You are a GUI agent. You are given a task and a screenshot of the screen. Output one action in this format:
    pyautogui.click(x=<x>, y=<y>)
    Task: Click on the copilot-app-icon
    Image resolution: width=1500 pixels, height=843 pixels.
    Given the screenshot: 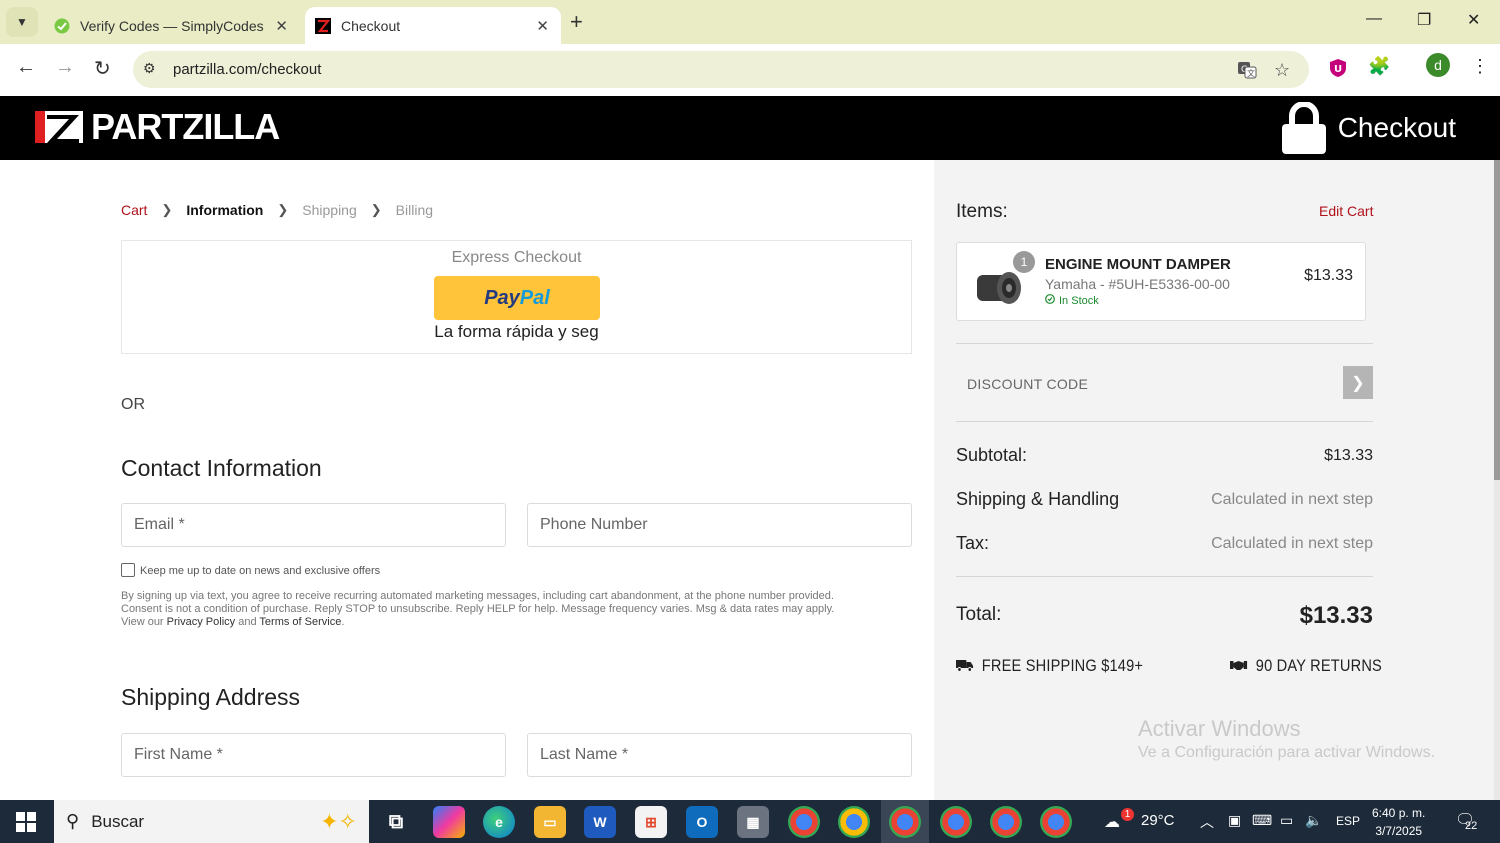 What is the action you would take?
    pyautogui.click(x=449, y=822)
    